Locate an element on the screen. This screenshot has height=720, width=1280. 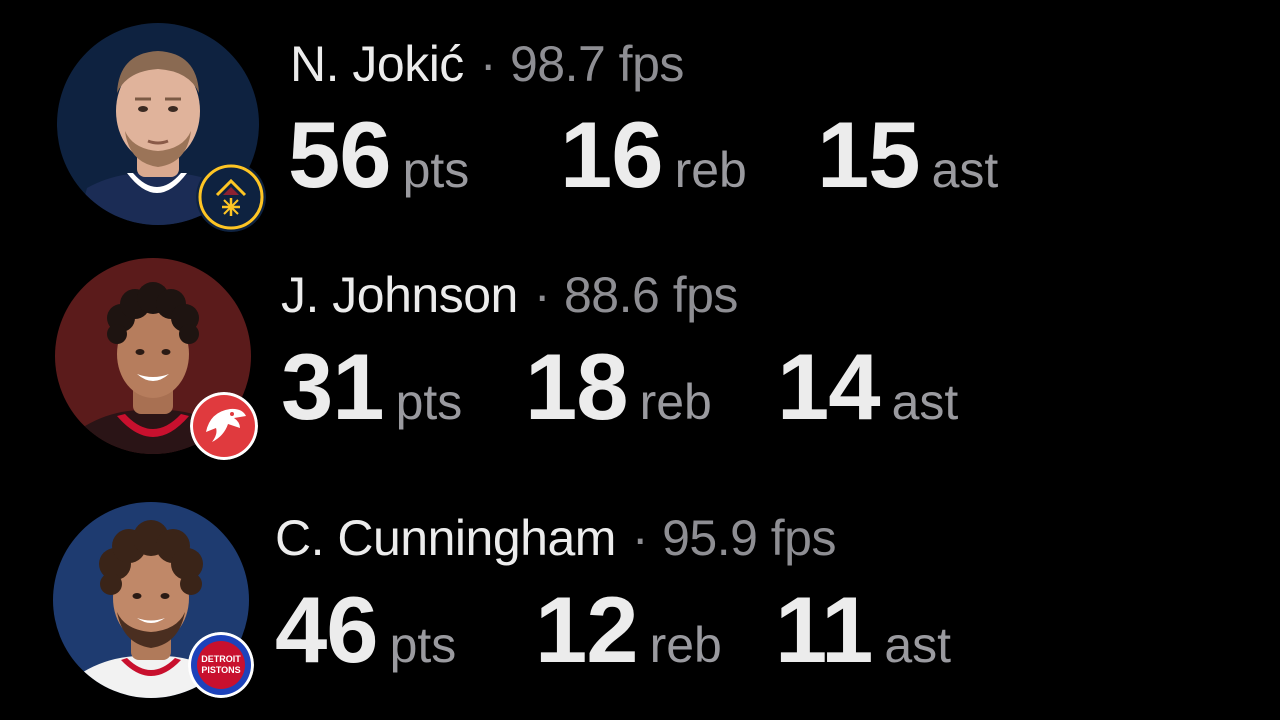
player-name-line: C. Cunningham · 95.9 fps is located at coordinates (555, 538).